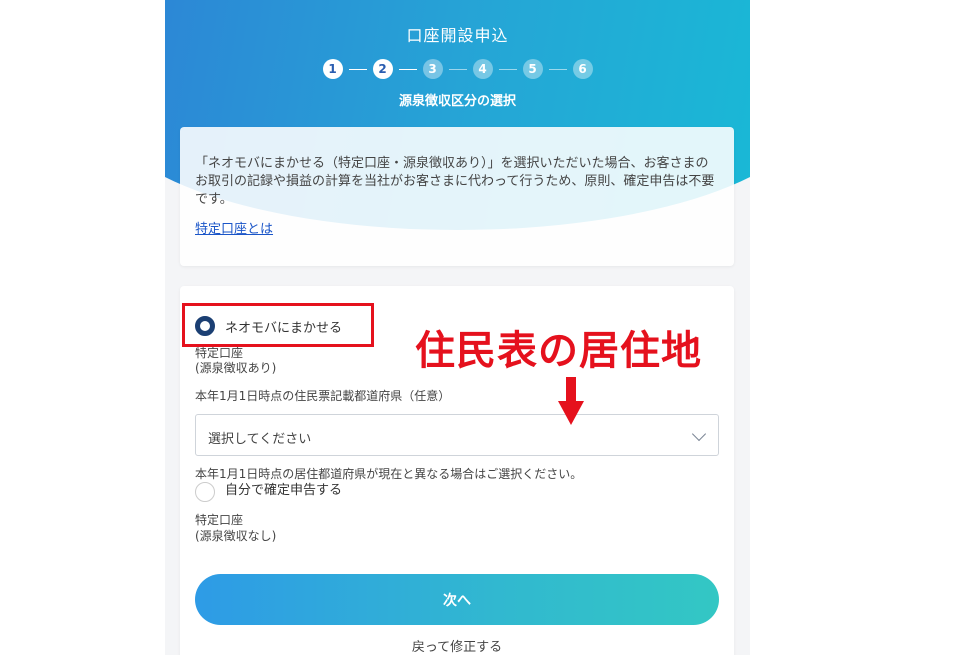  I want to click on option-desc: (源泉徴収なし), so click(236, 536).